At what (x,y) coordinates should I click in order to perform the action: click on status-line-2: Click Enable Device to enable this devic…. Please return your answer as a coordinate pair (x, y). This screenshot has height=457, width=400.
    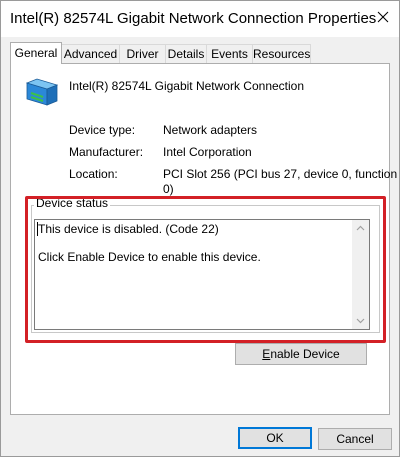
    Looking at the image, I should click on (149, 257).